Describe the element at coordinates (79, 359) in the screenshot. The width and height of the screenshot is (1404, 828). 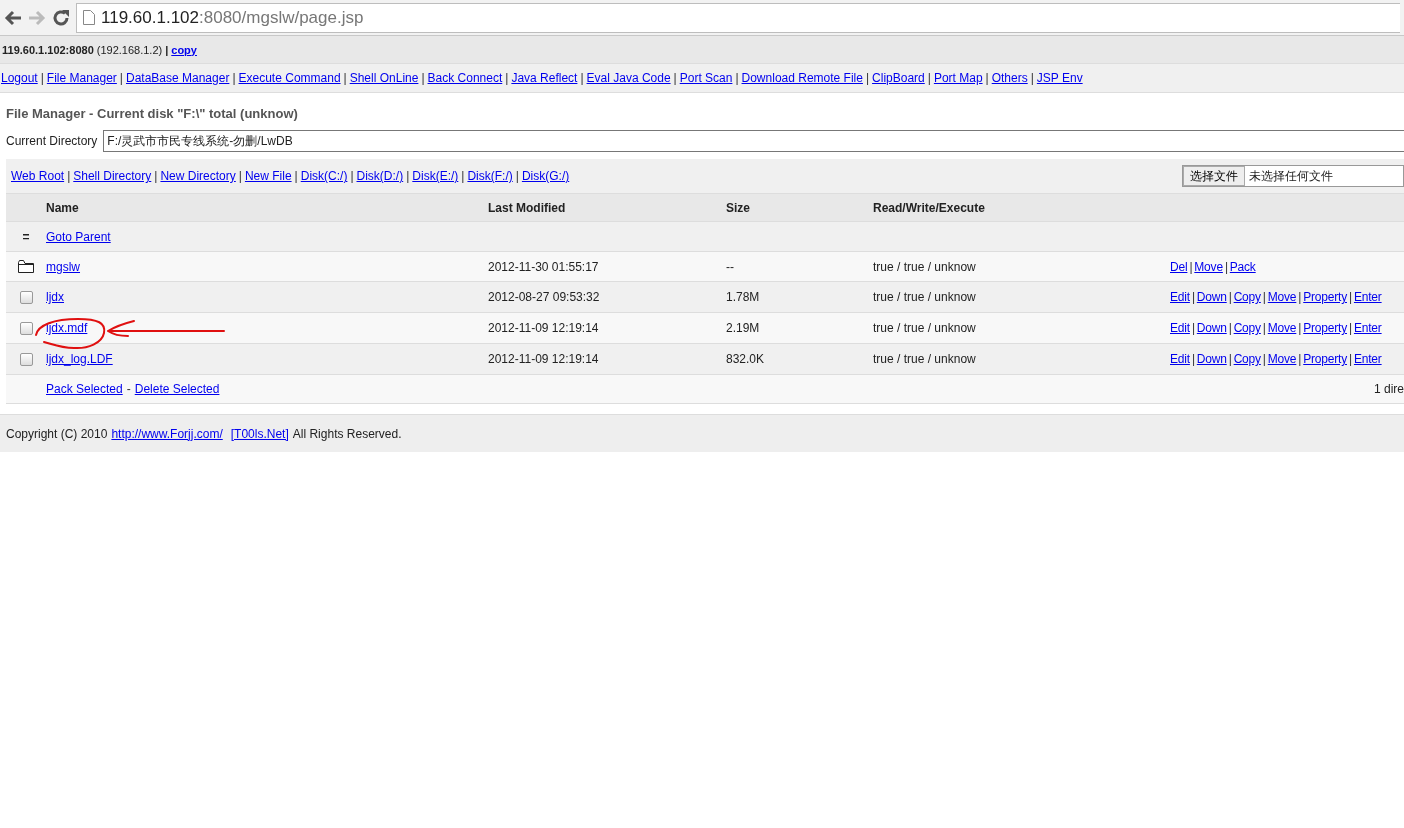
I see `file-link: ljdx_log.LDF` at that location.